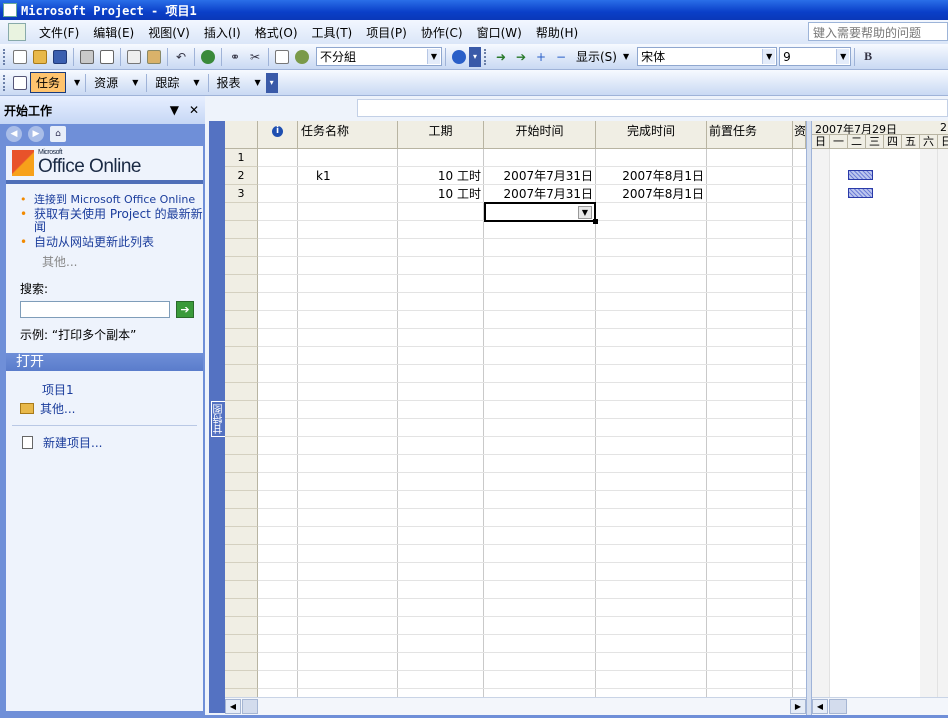  What do you see at coordinates (174, 110) in the screenshot?
I see `task-pane-menu-icon: ▼` at bounding box center [174, 110].